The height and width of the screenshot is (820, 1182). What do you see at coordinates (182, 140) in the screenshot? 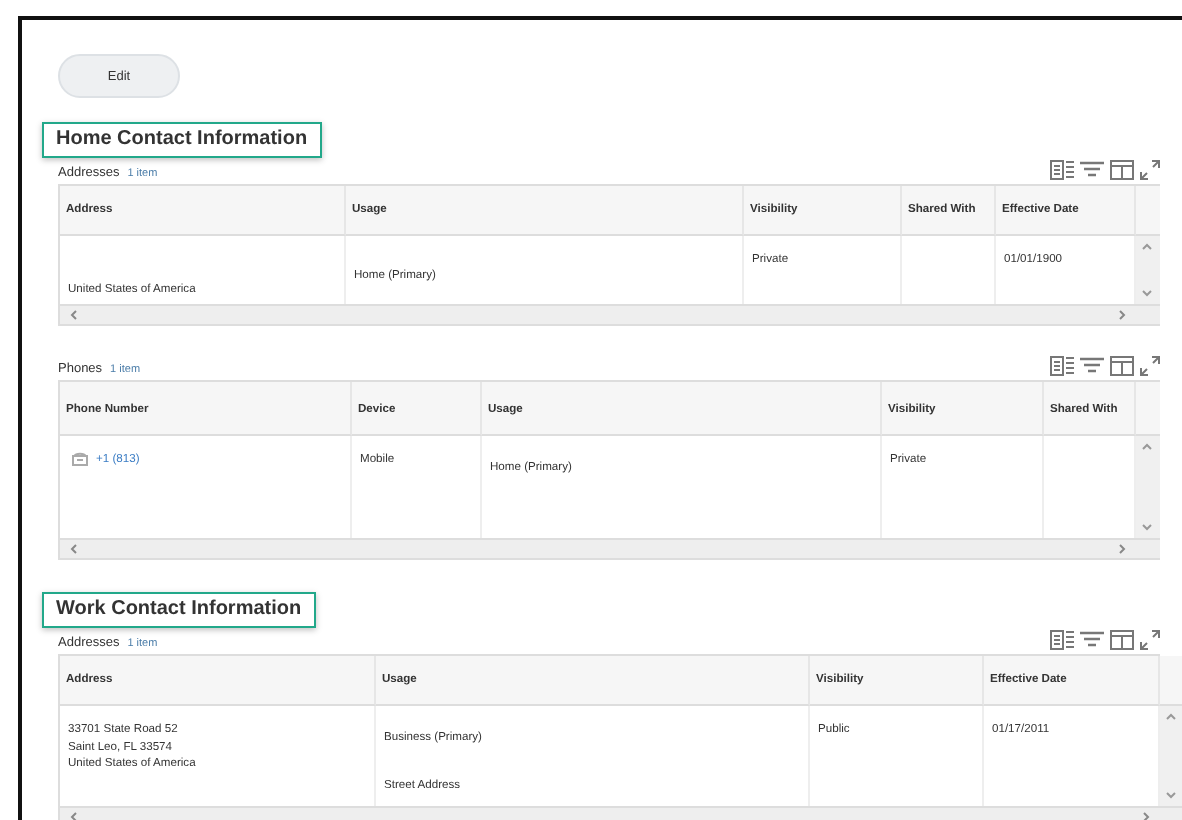
I see `section-heading: Home Contact Information` at bounding box center [182, 140].